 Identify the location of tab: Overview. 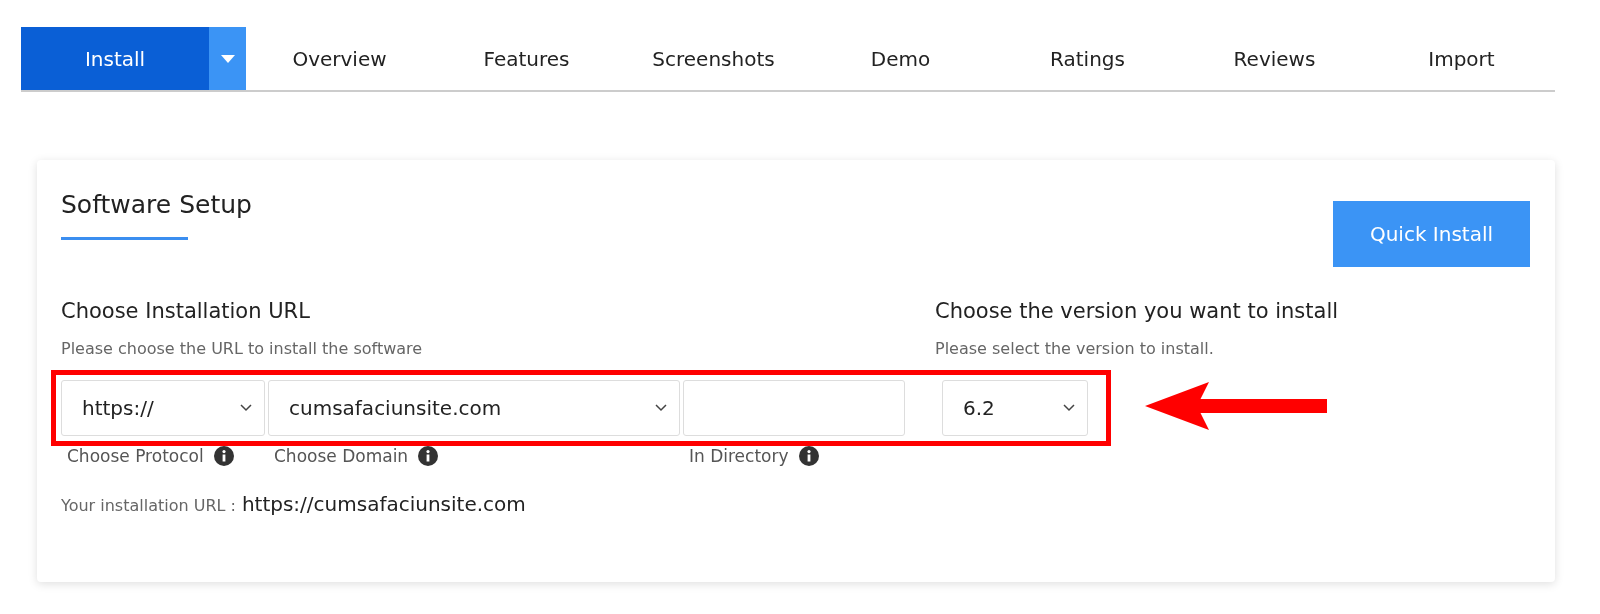
(339, 58).